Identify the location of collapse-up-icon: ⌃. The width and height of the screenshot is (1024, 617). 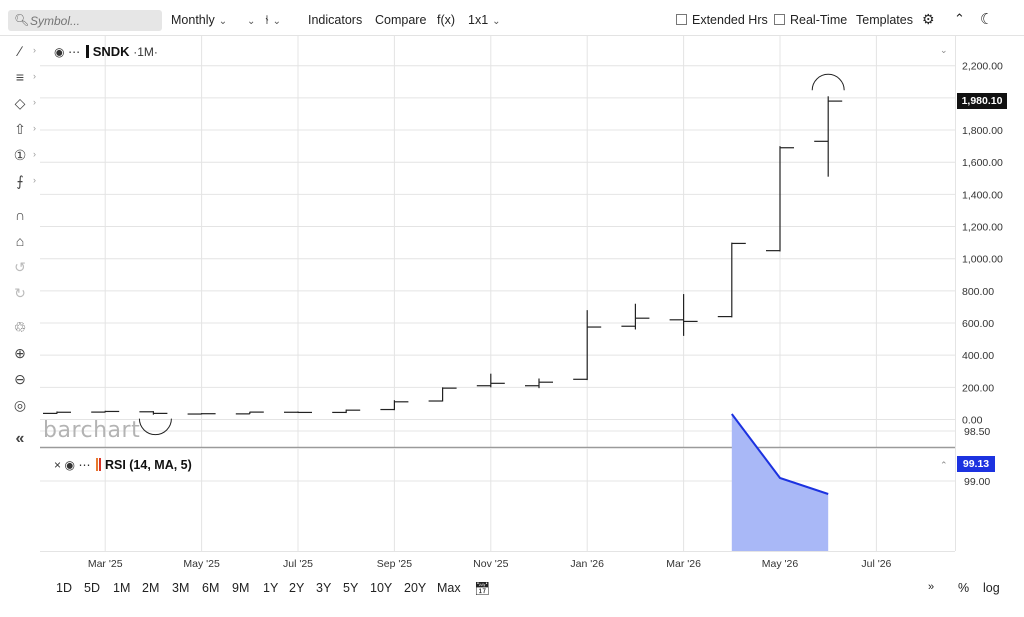
(959, 19).